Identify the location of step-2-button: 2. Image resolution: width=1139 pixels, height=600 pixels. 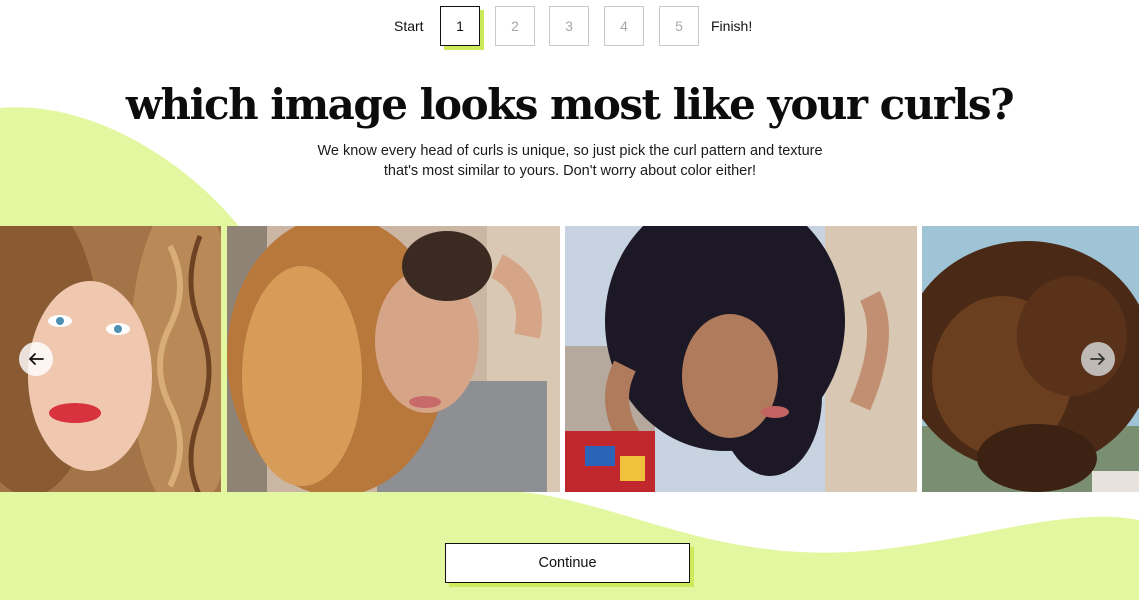
(515, 26).